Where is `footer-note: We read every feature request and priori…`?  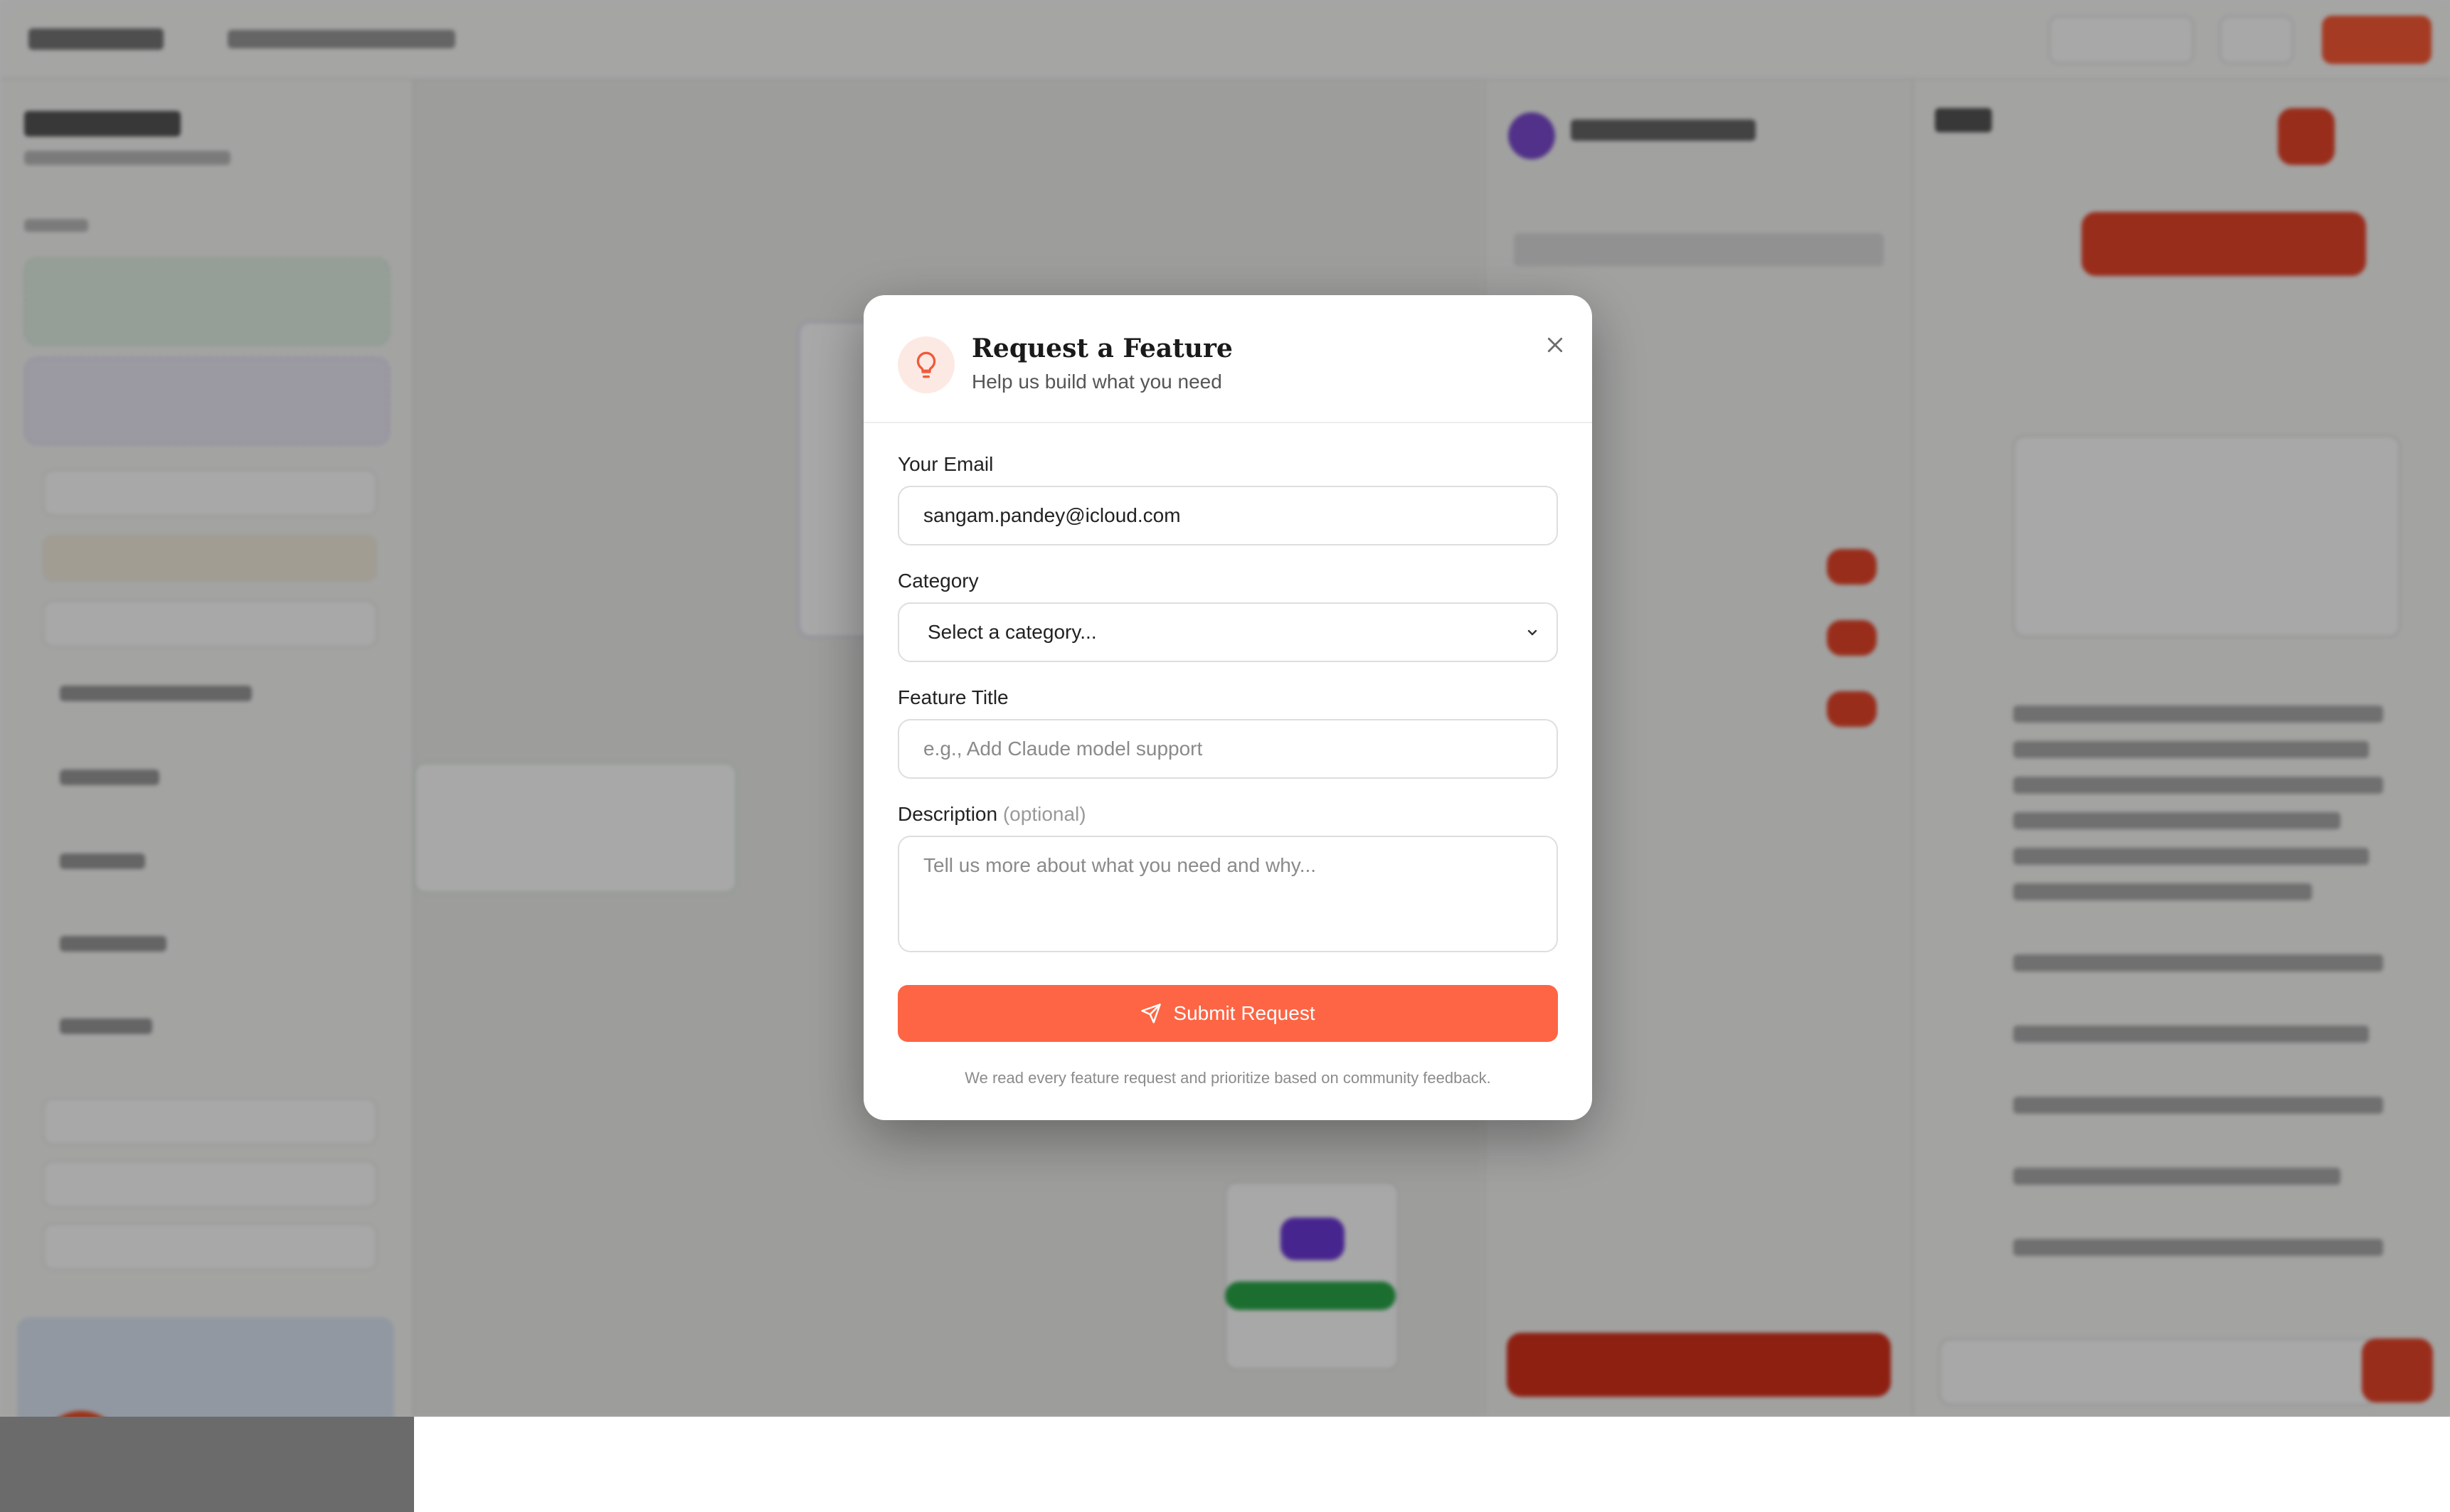
footer-note: We read every feature request and priori… is located at coordinates (1228, 1078).